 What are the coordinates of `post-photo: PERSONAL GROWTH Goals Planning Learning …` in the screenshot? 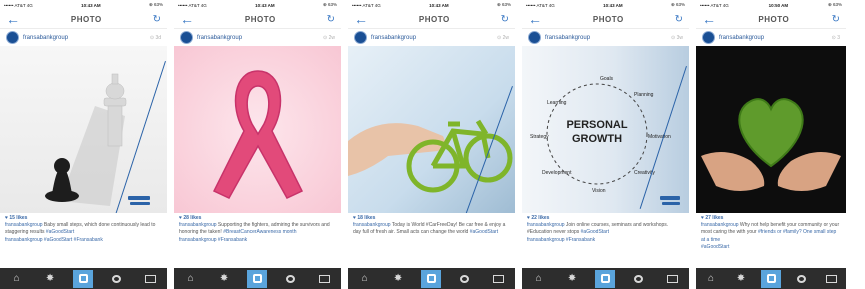 It's located at (605, 129).